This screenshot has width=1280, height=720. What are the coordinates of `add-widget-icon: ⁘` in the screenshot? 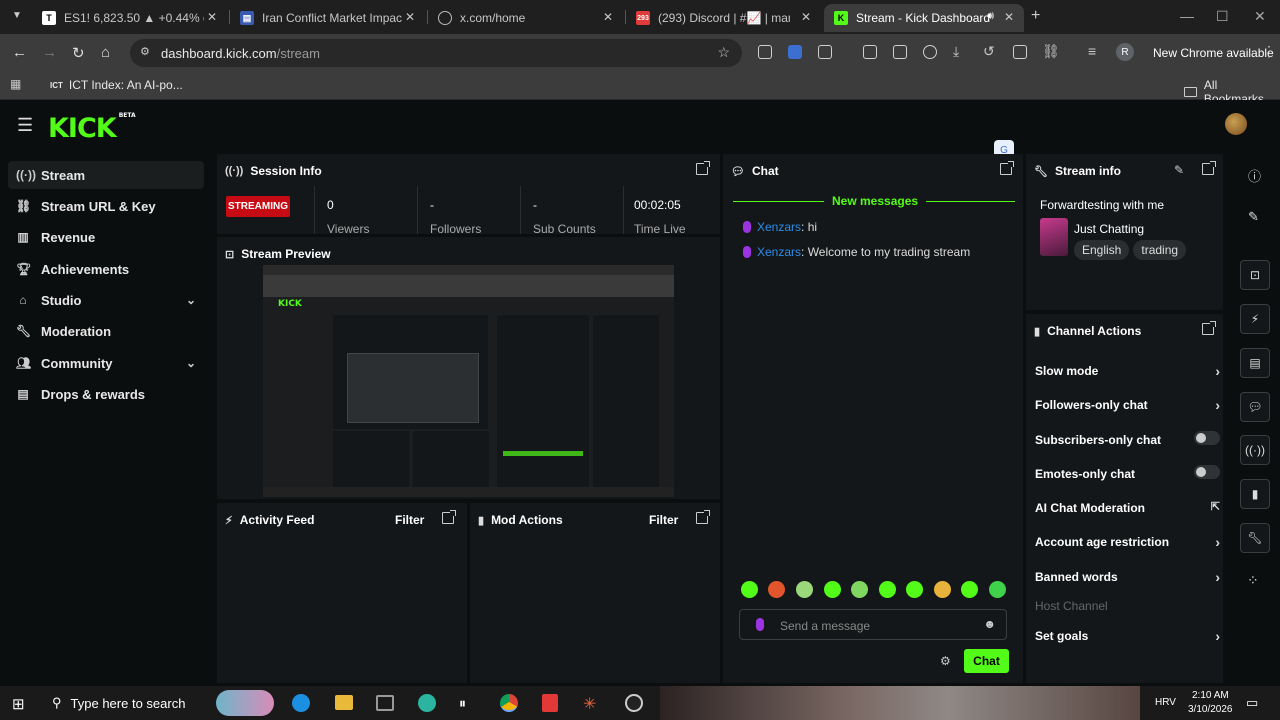 It's located at (1253, 580).